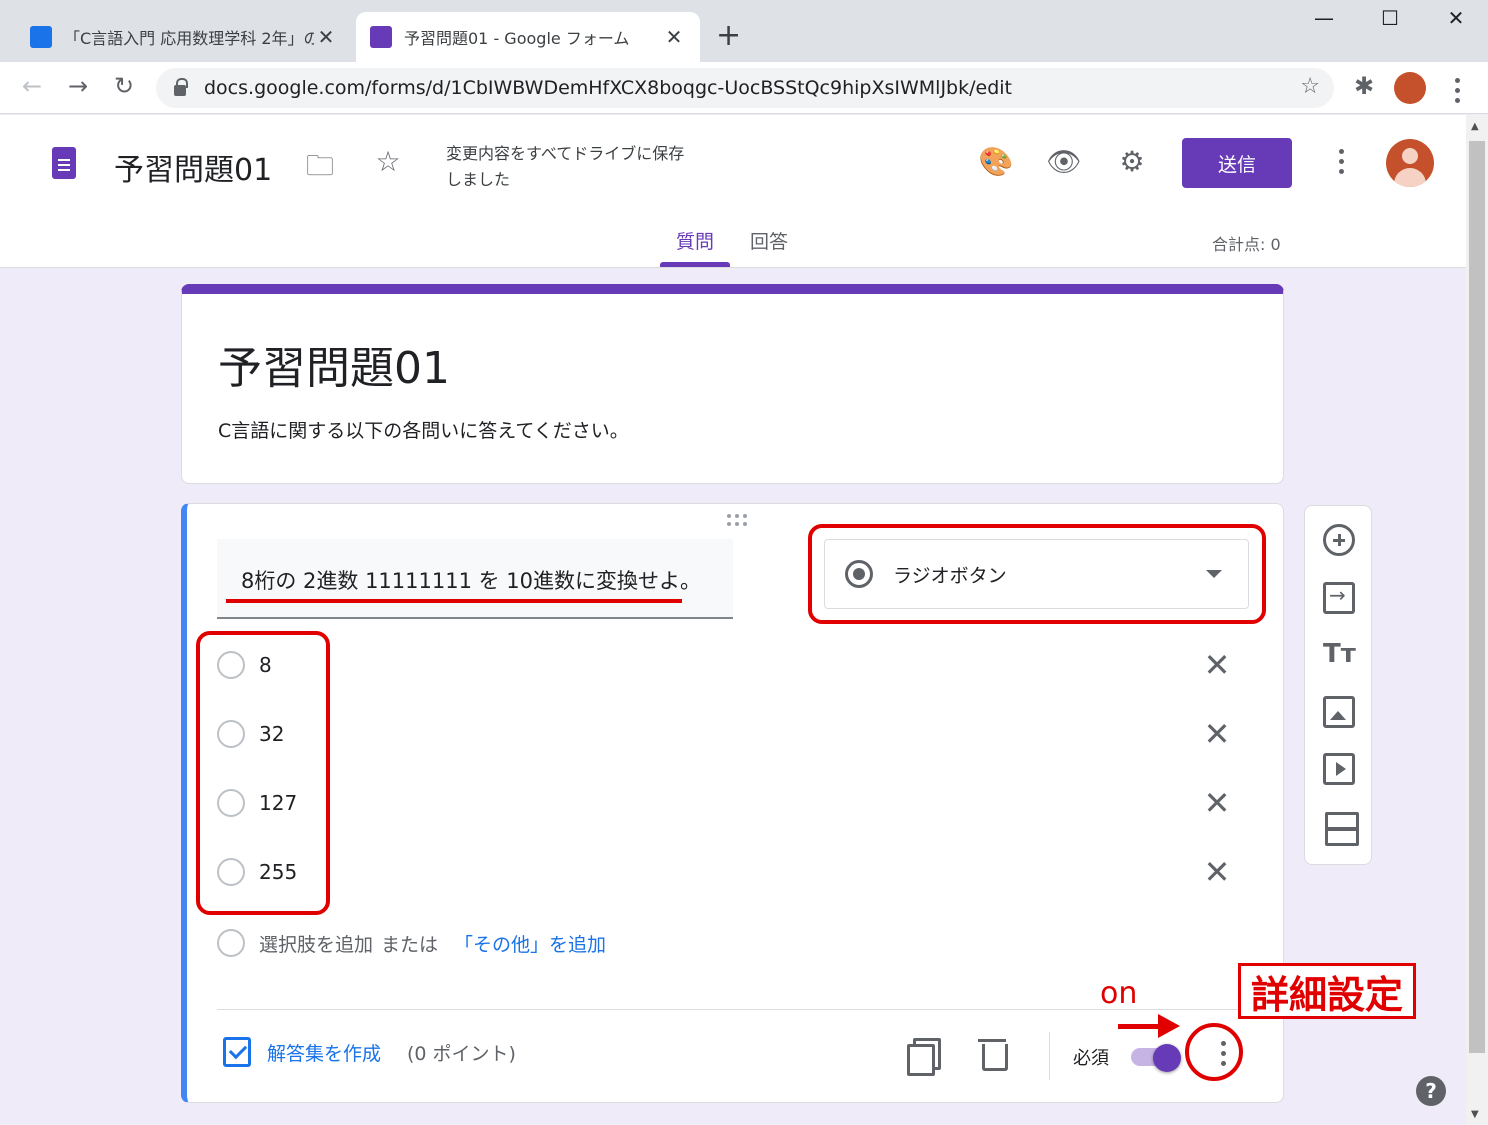 The image size is (1488, 1125). Describe the element at coordinates (1338, 685) in the screenshot. I see `side-toolbar: Tт` at that location.